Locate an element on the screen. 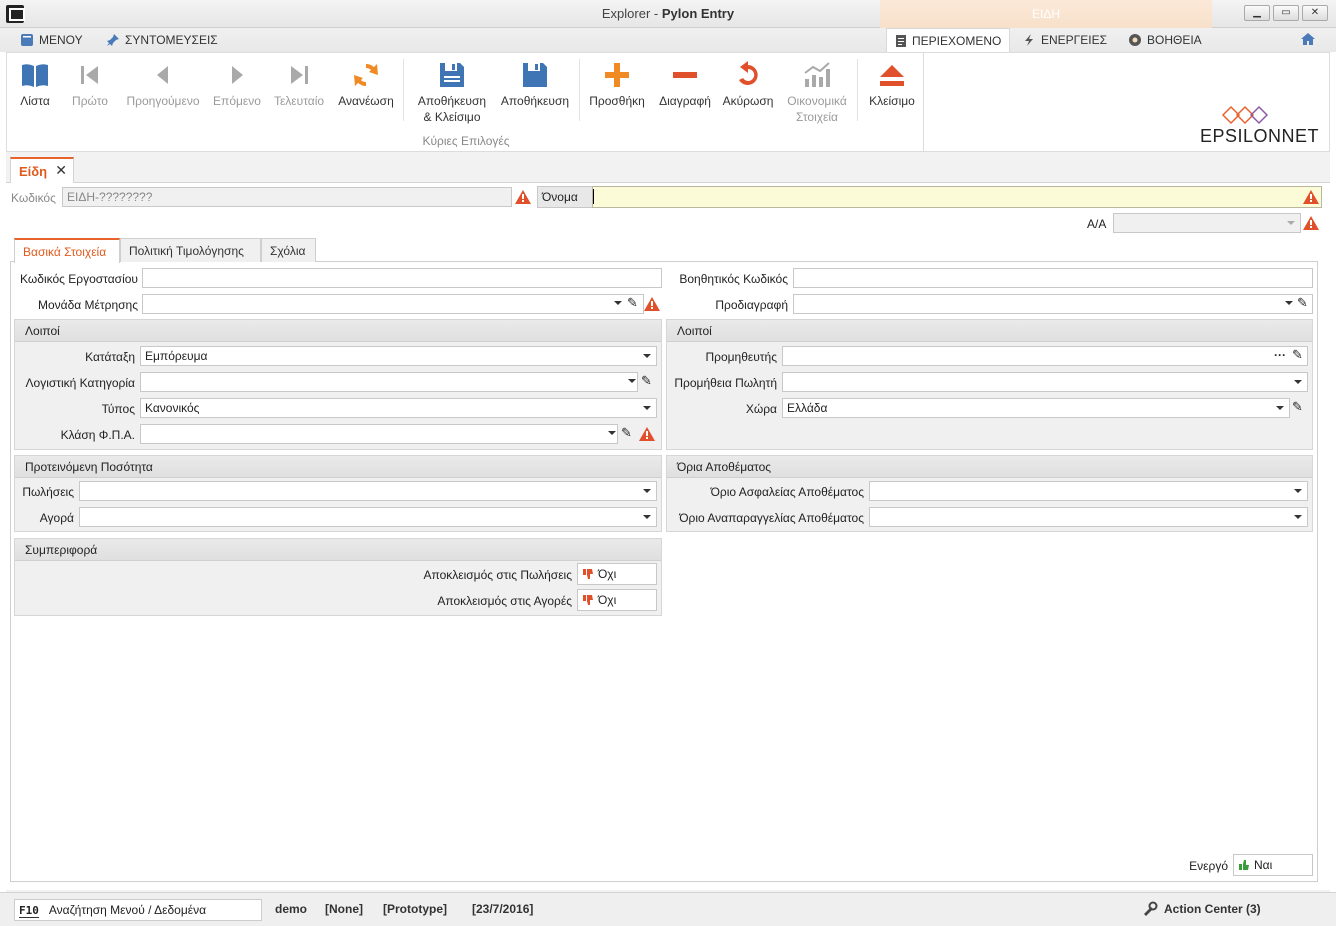 The height and width of the screenshot is (926, 1336). refresh-button: Ανανέωση is located at coordinates (366, 83).